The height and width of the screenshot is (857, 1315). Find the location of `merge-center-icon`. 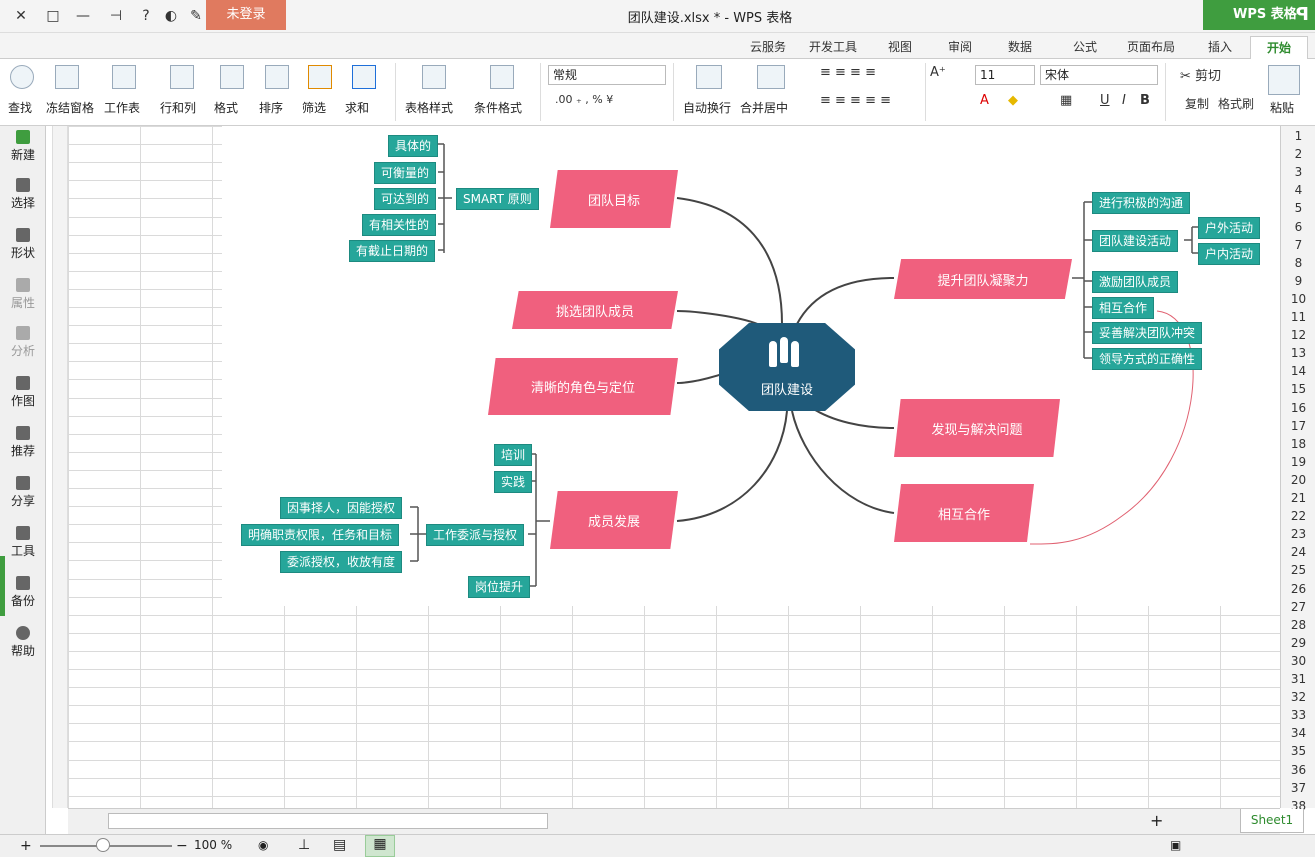

merge-center-icon is located at coordinates (771, 77).